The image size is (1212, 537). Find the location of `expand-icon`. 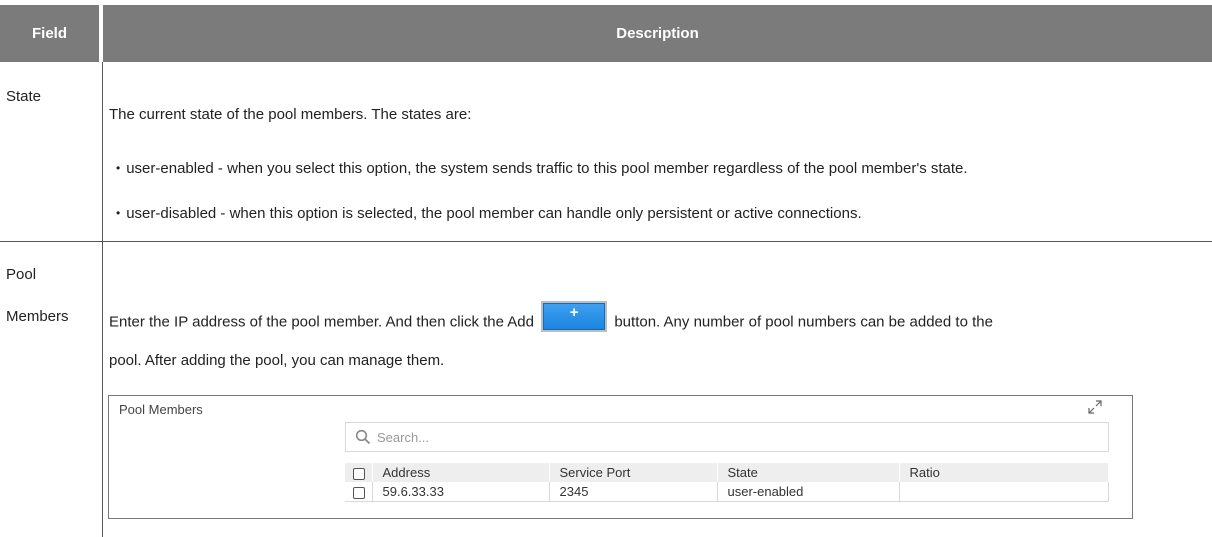

expand-icon is located at coordinates (1095, 407).